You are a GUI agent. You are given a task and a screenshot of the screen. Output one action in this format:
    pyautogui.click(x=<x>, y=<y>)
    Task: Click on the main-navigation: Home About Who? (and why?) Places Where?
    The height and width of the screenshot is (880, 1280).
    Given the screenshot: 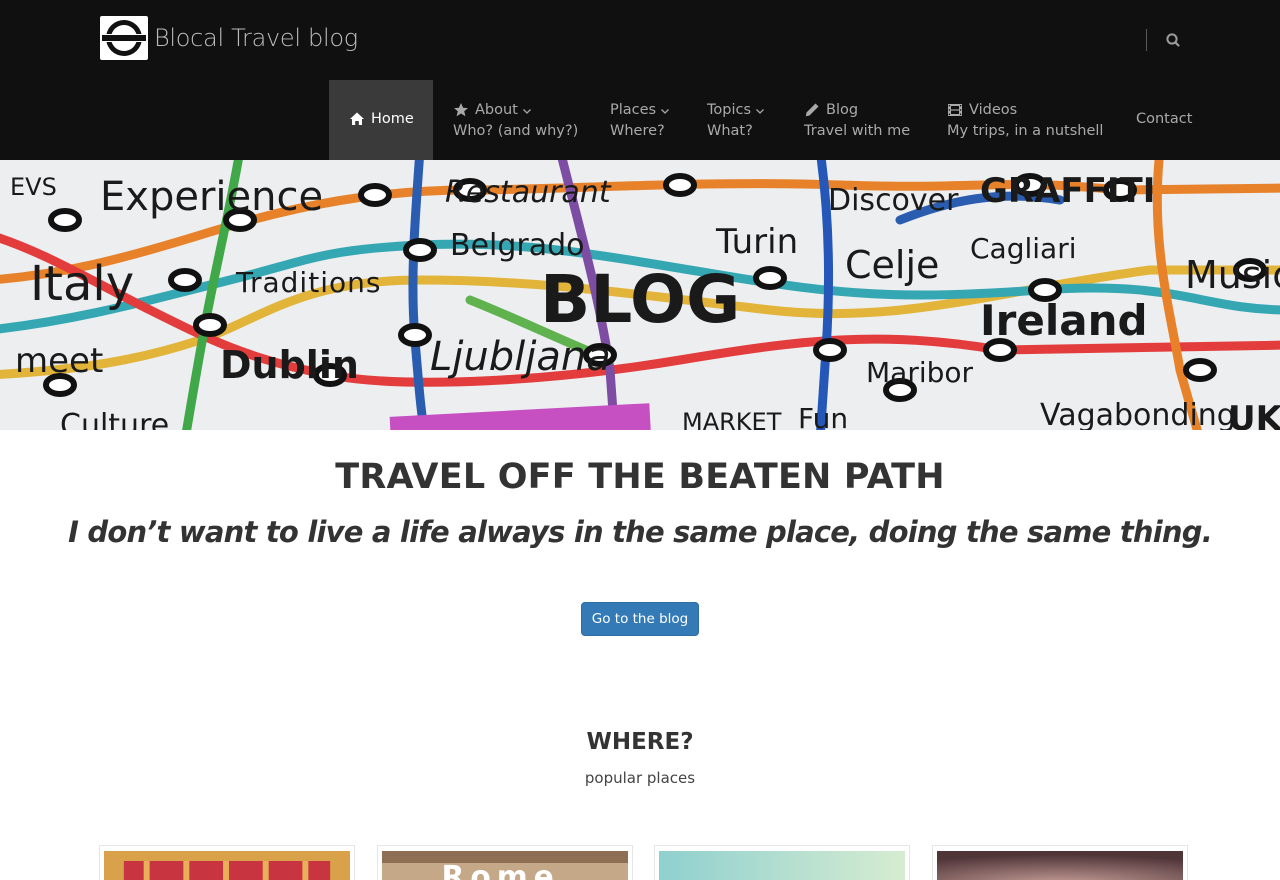 What is the action you would take?
    pyautogui.click(x=640, y=120)
    